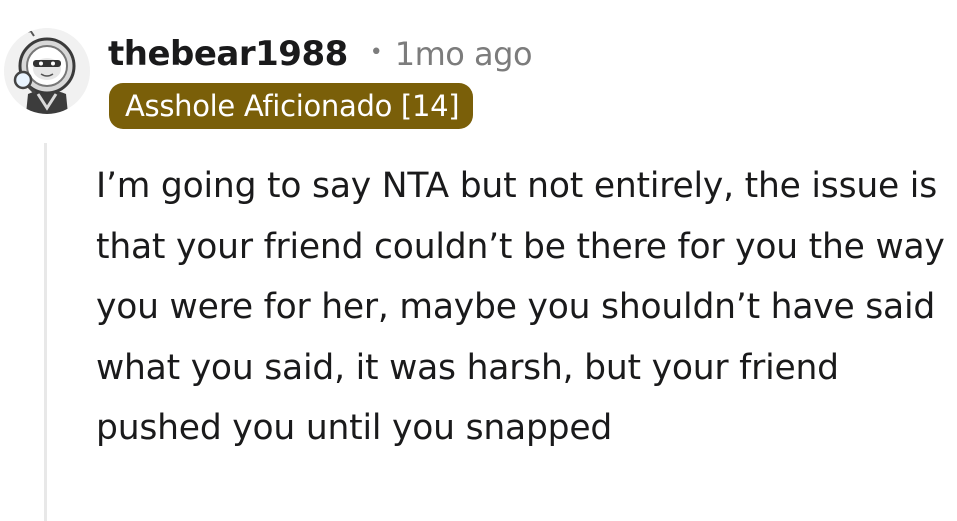 This screenshot has width=957, height=521. I want to click on user-avatar, so click(47, 71).